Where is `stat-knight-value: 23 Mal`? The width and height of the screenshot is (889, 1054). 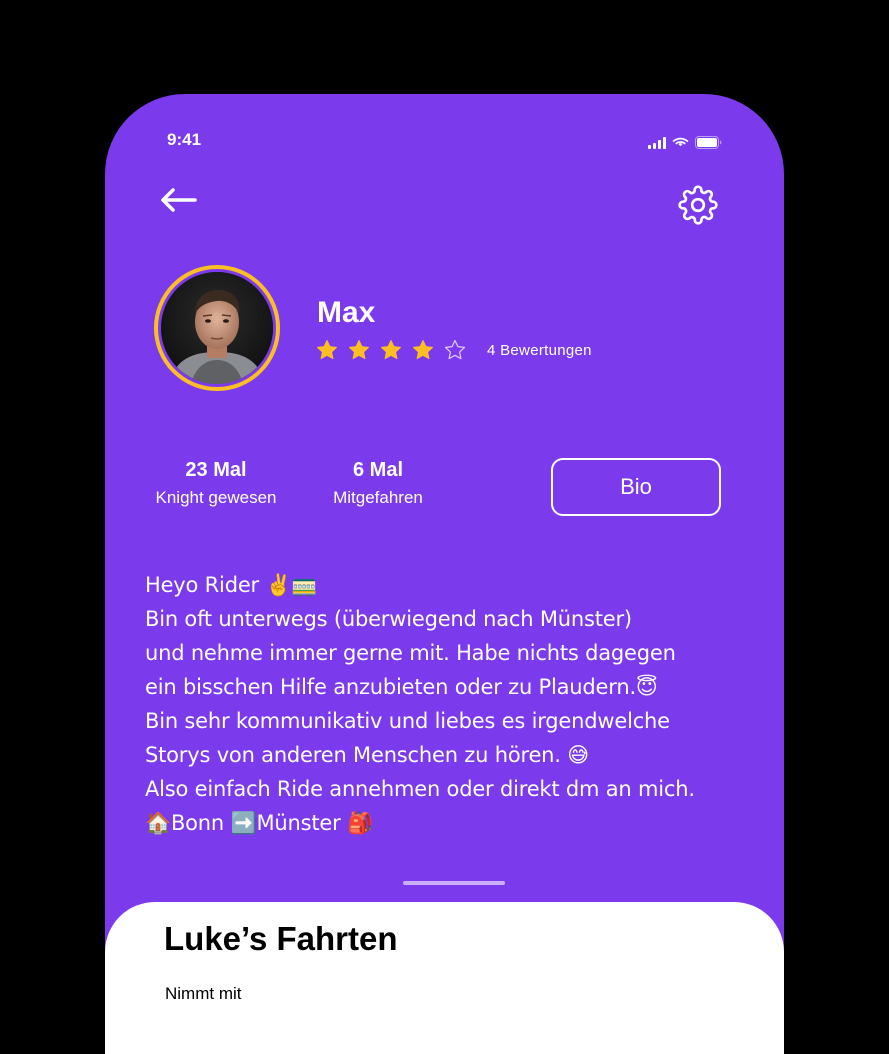 stat-knight-value: 23 Mal is located at coordinates (216, 470).